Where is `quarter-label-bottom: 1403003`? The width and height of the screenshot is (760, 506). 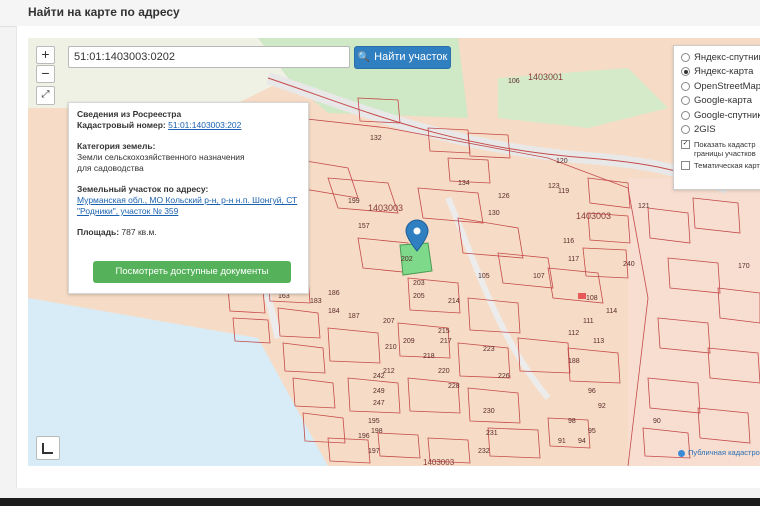
quarter-label-bottom: 1403003 is located at coordinates (439, 462).